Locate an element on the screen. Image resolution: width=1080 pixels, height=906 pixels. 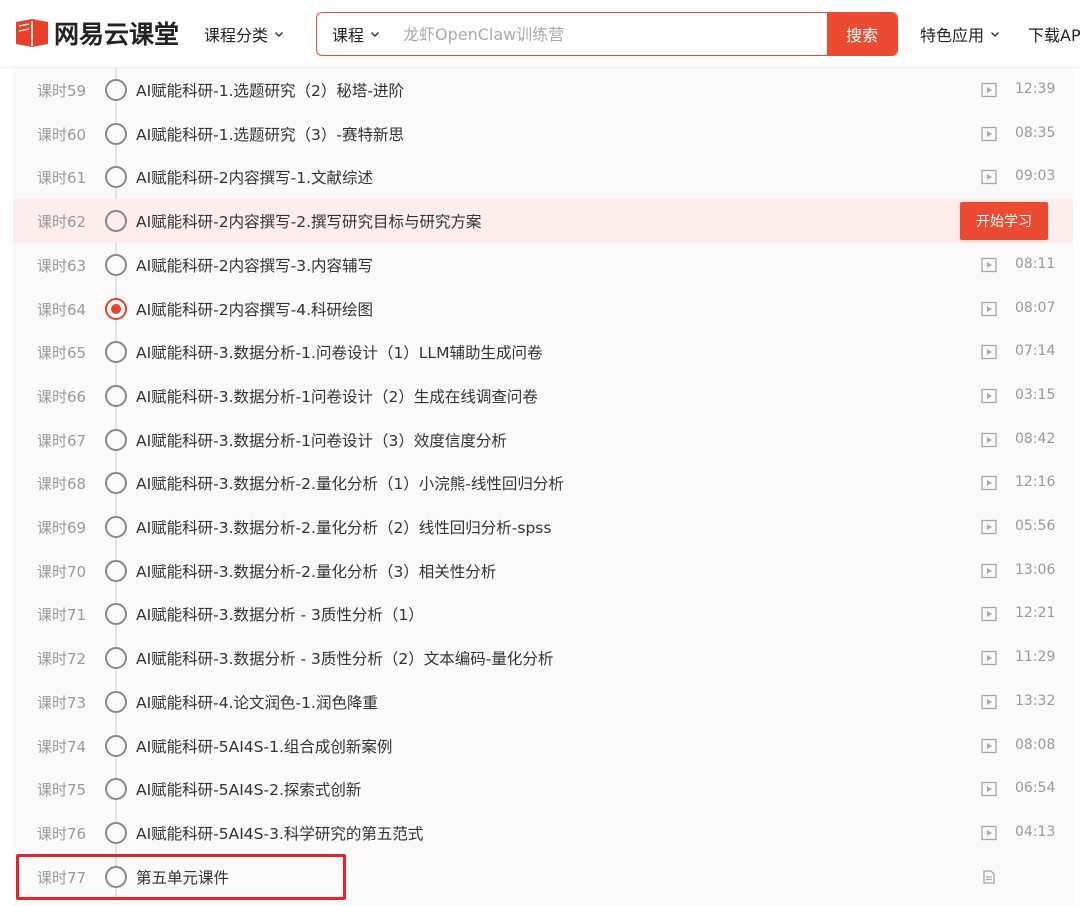
lesson-duration: 03:15 is located at coordinates (1035, 394).